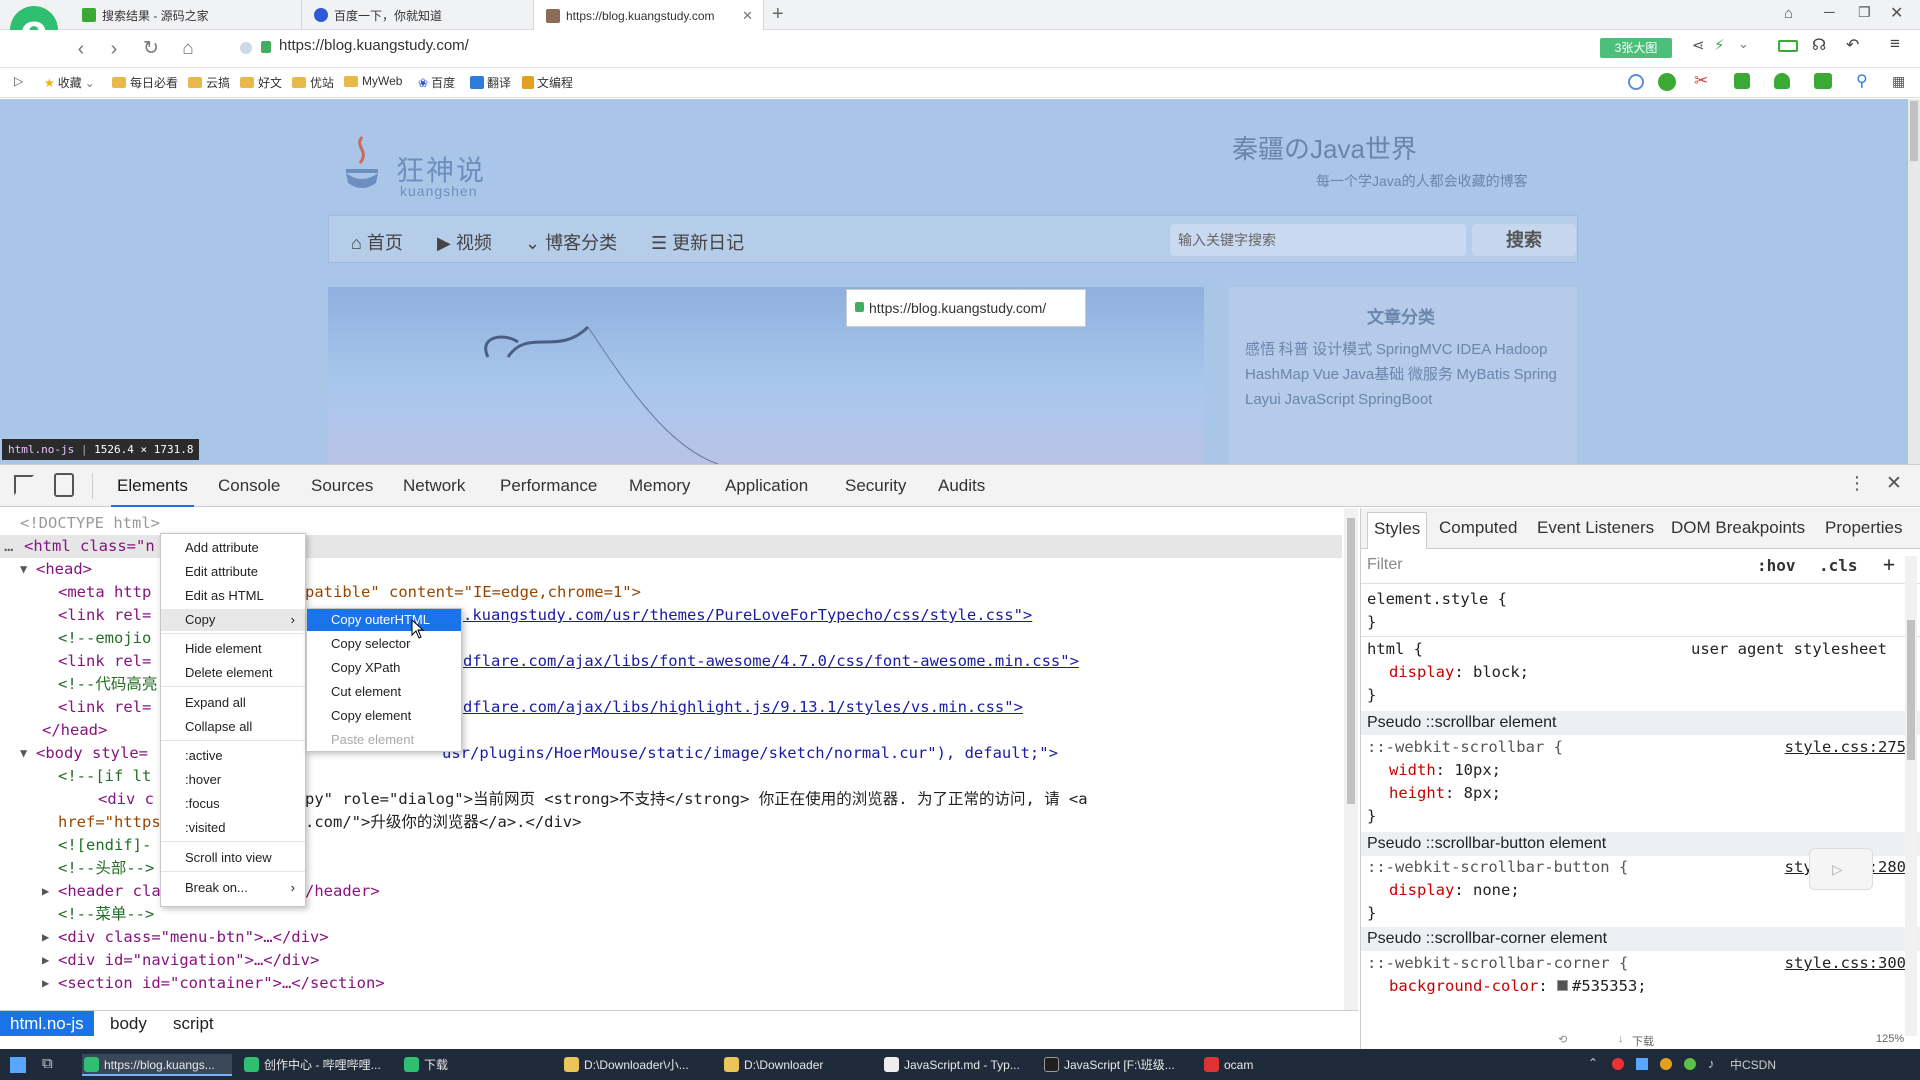  What do you see at coordinates (1911, 796) in the screenshot?
I see `styles-scrollbar` at bounding box center [1911, 796].